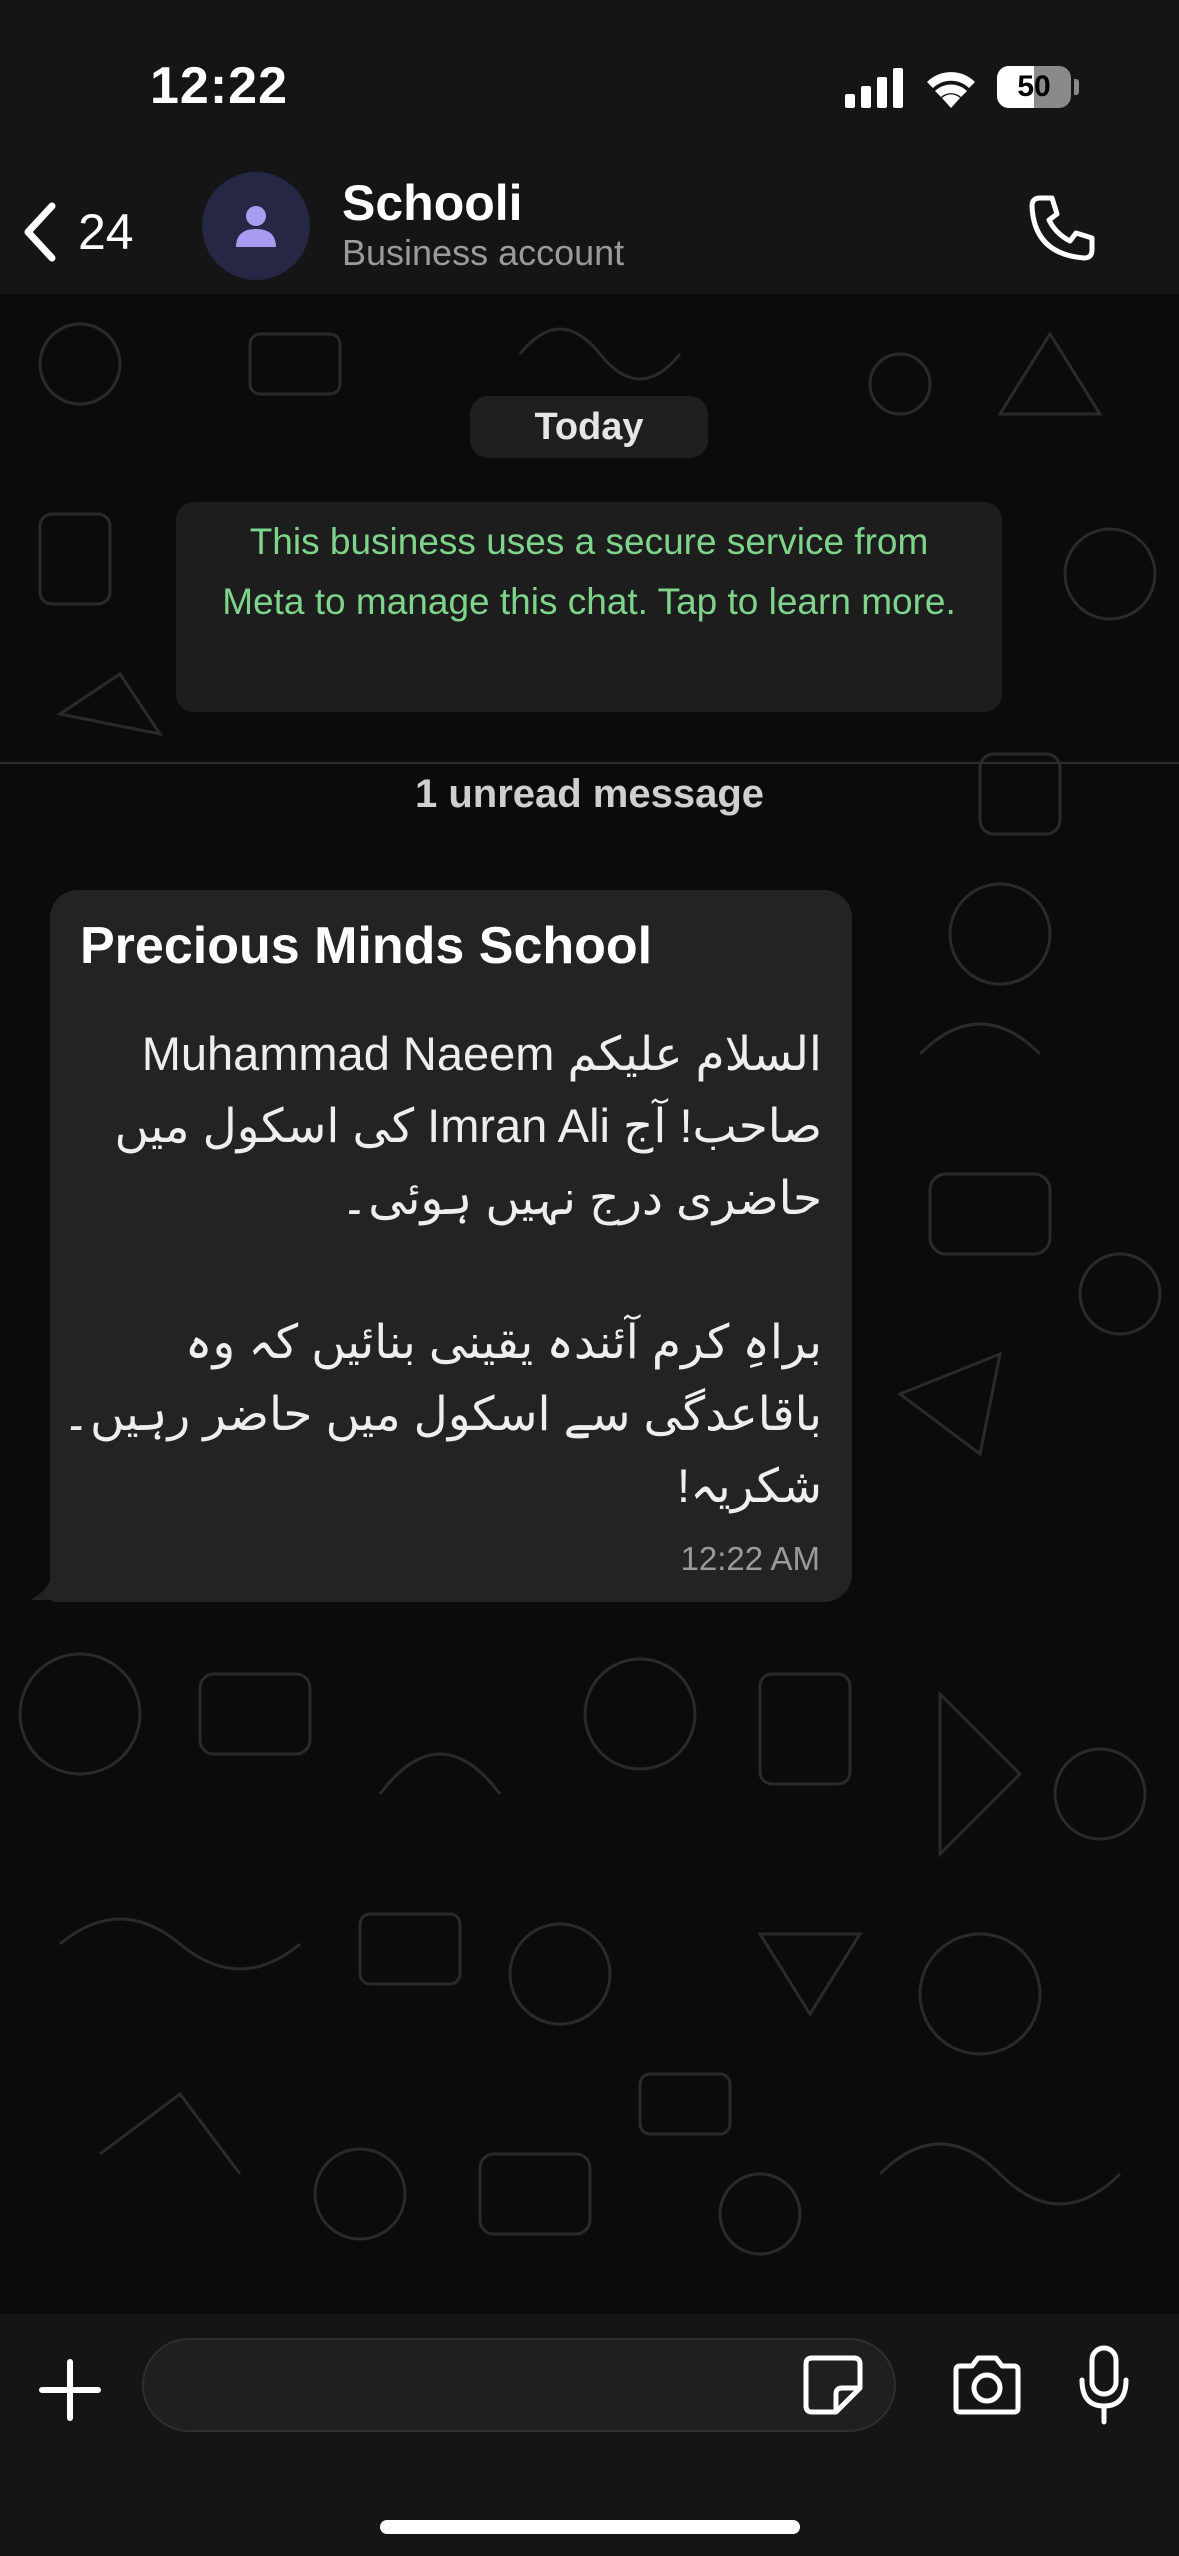  I want to click on person-avatar-icon, so click(256, 226).